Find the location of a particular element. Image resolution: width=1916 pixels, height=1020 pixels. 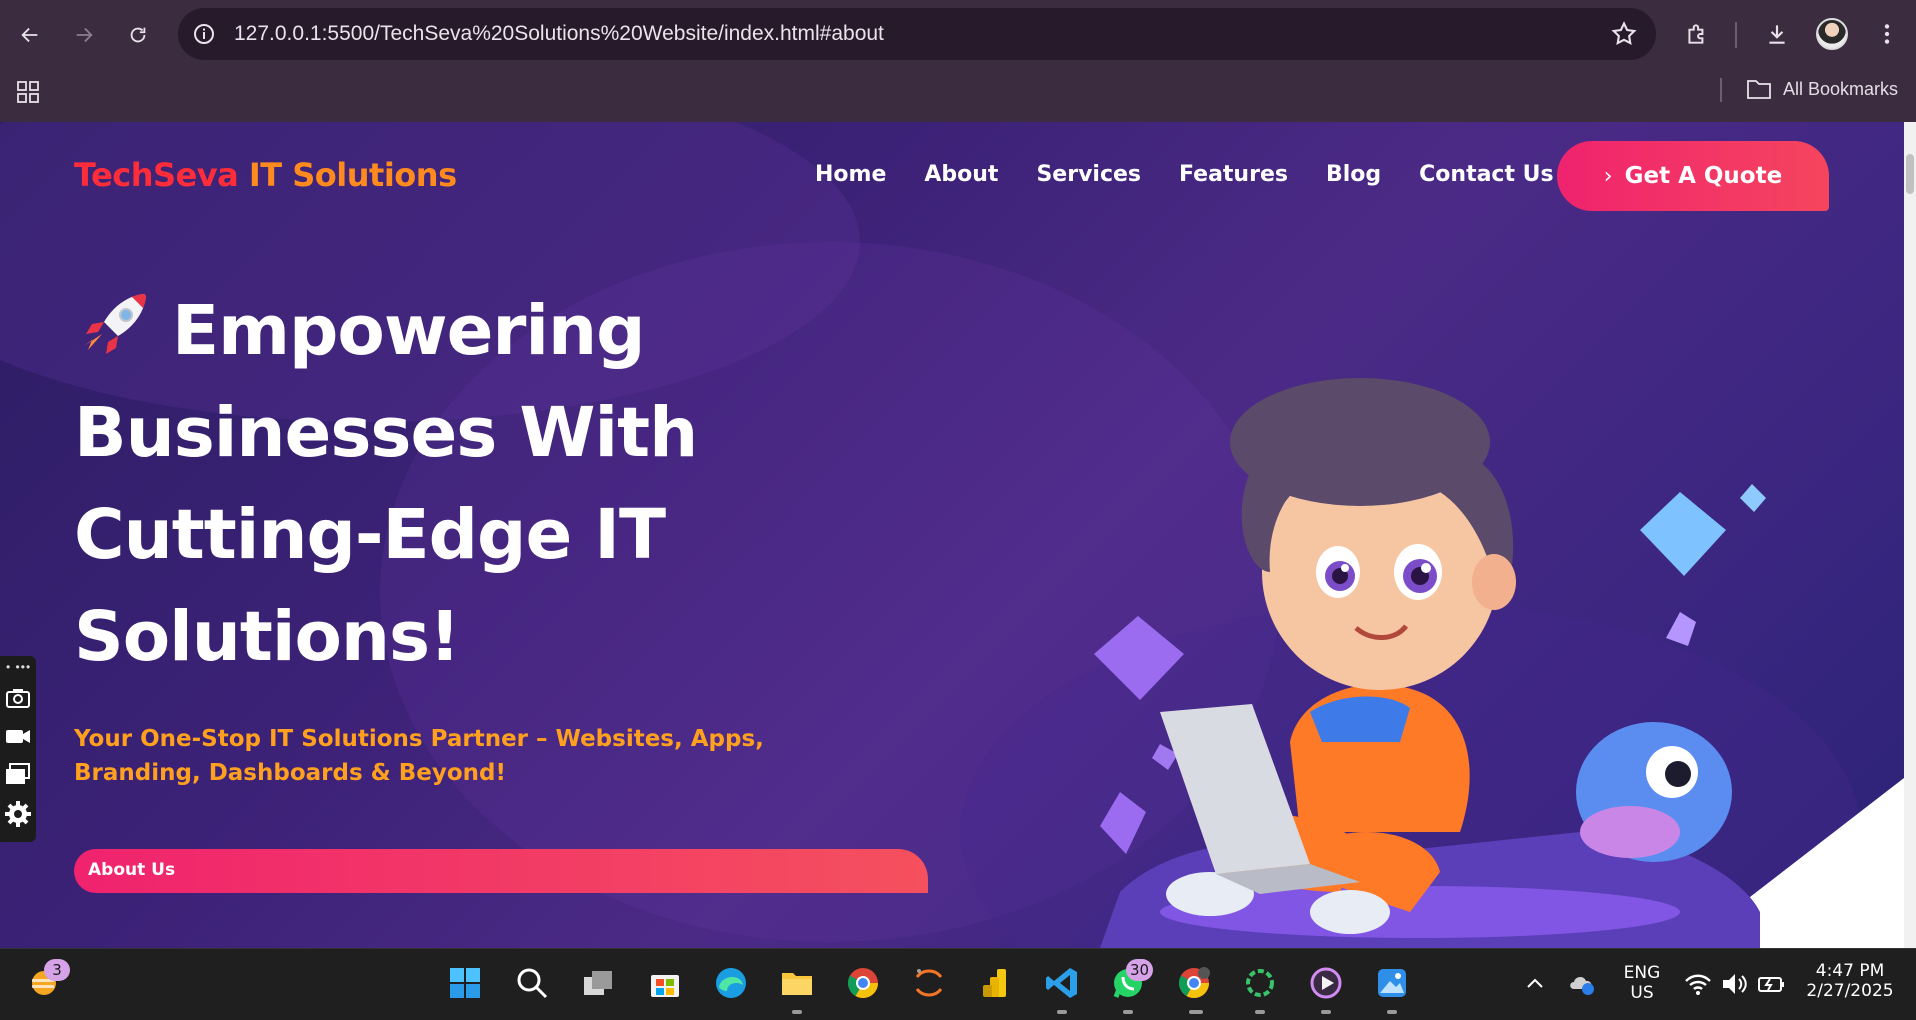

eye-highlight is located at coordinates (1345, 568).